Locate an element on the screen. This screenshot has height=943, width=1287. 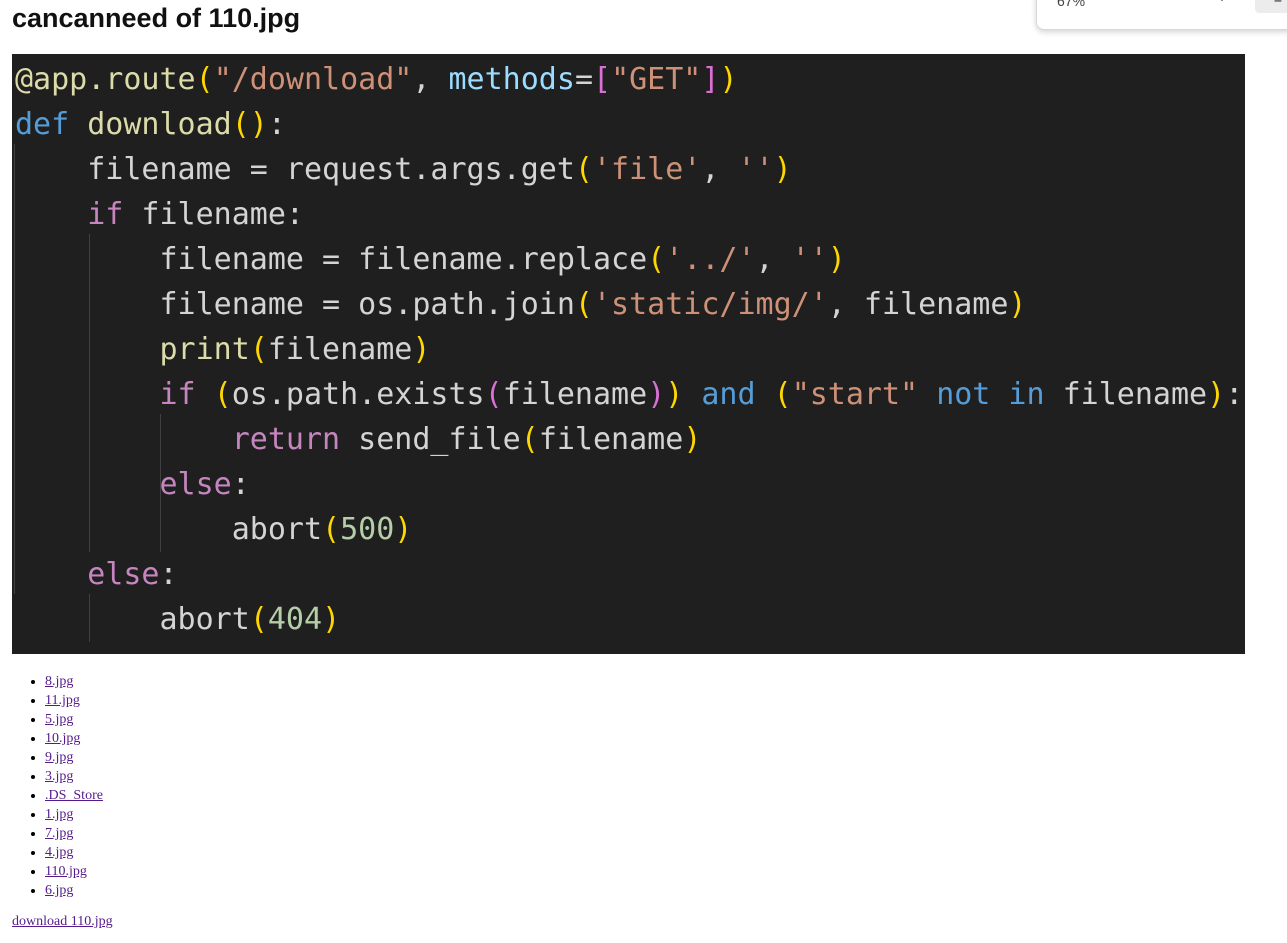
list-item: 5.jpg is located at coordinates (74, 719).